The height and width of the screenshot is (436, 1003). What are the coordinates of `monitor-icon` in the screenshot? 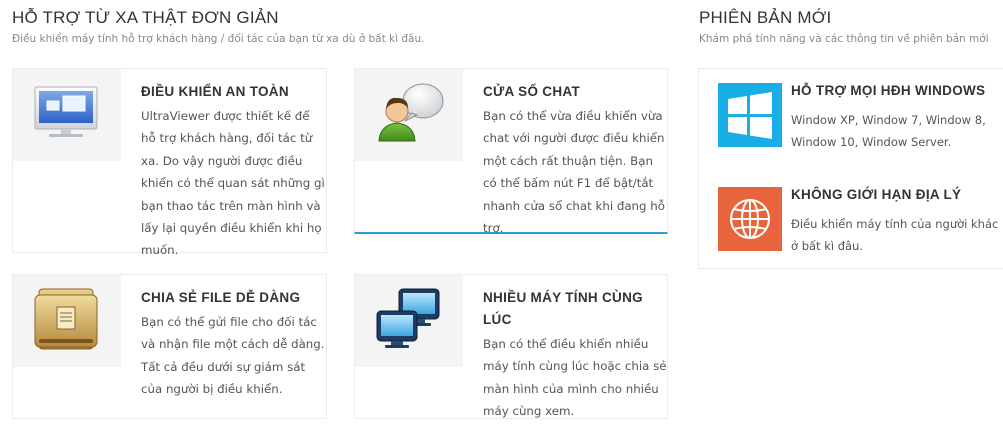 It's located at (66, 111).